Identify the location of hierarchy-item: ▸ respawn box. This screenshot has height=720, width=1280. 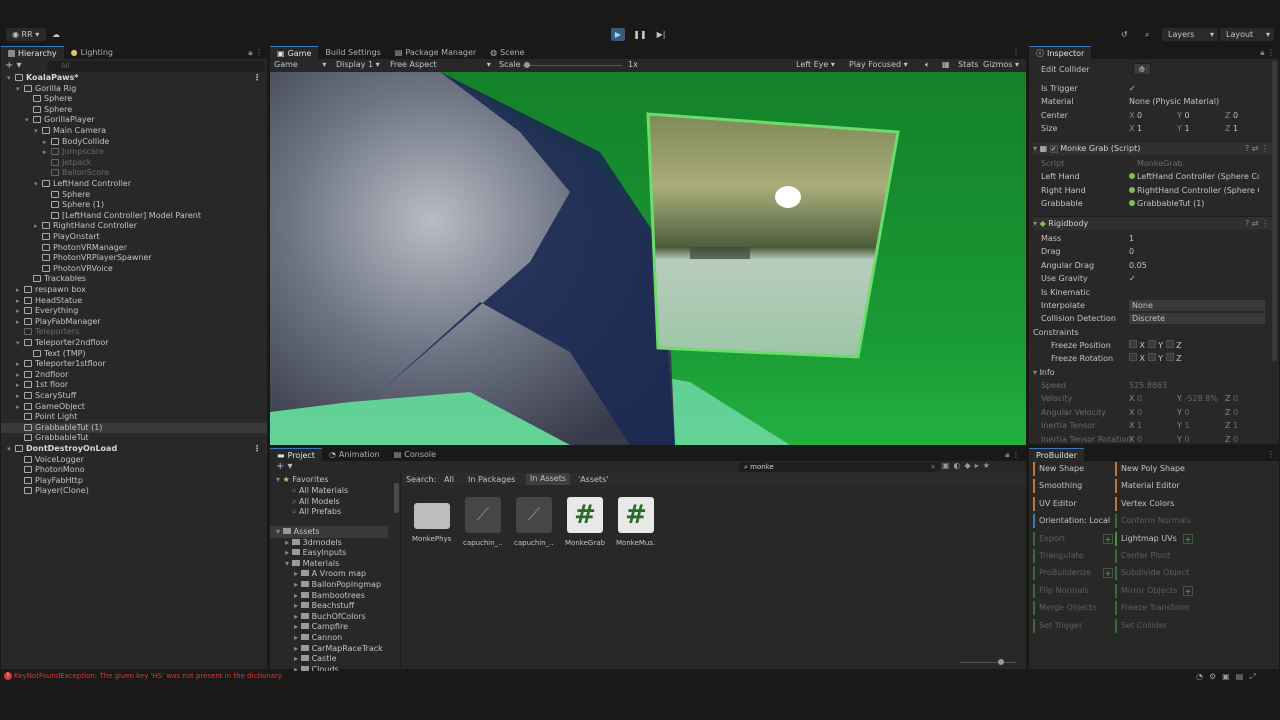
(134, 290).